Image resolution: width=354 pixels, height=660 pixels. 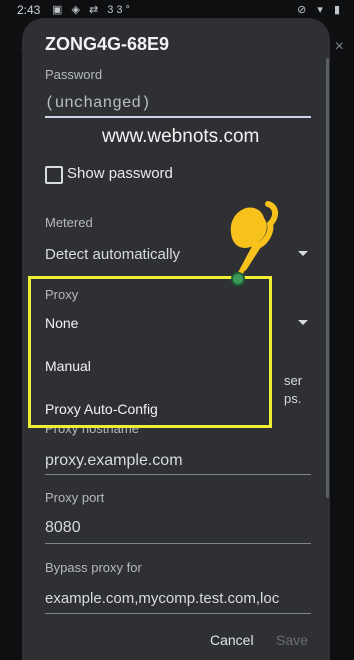 What do you see at coordinates (292, 640) in the screenshot?
I see `save-button: Save` at bounding box center [292, 640].